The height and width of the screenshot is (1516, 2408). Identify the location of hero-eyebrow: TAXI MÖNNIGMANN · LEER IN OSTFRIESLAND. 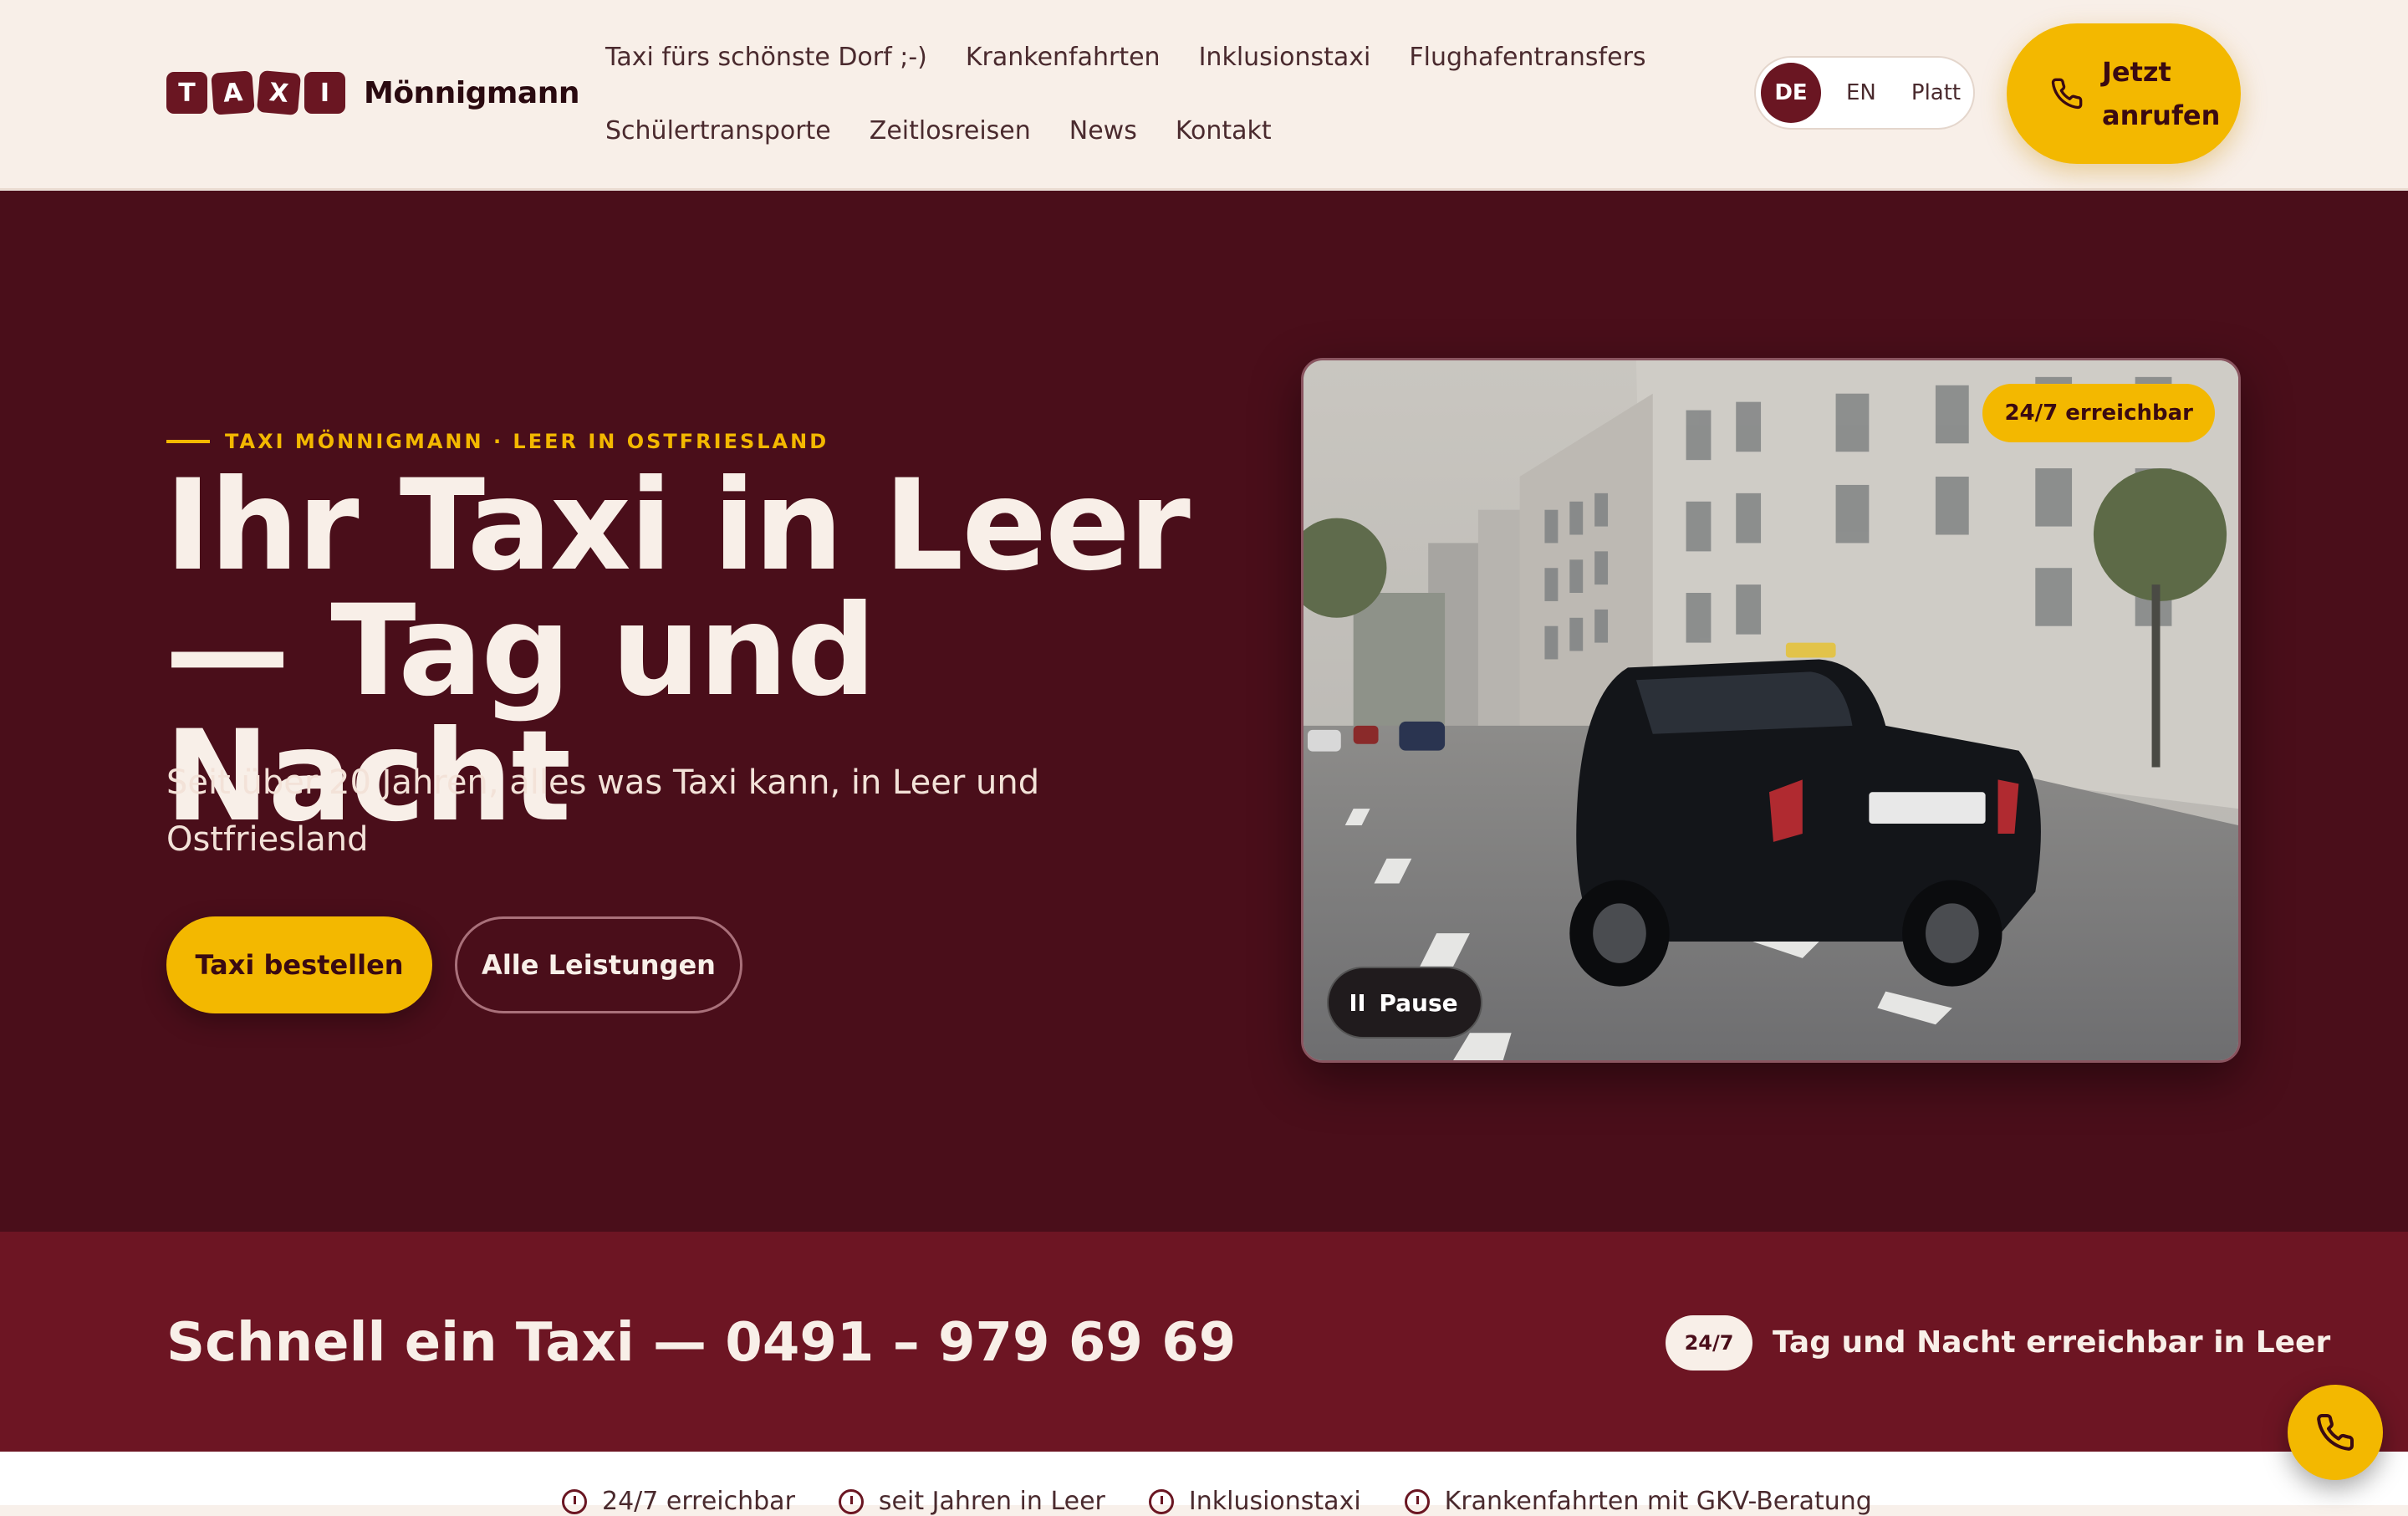
(497, 441).